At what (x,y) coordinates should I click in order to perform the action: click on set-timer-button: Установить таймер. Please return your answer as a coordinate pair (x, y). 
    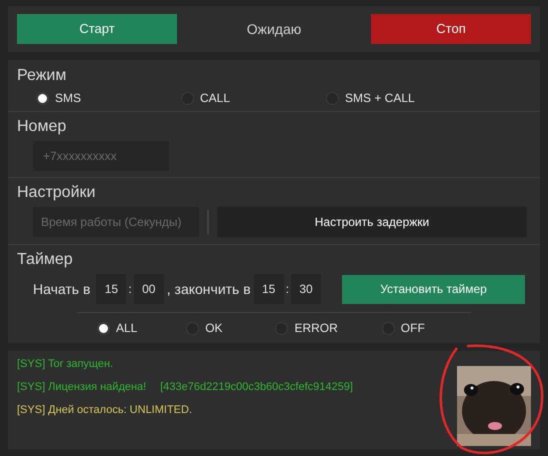
    Looking at the image, I should click on (434, 289).